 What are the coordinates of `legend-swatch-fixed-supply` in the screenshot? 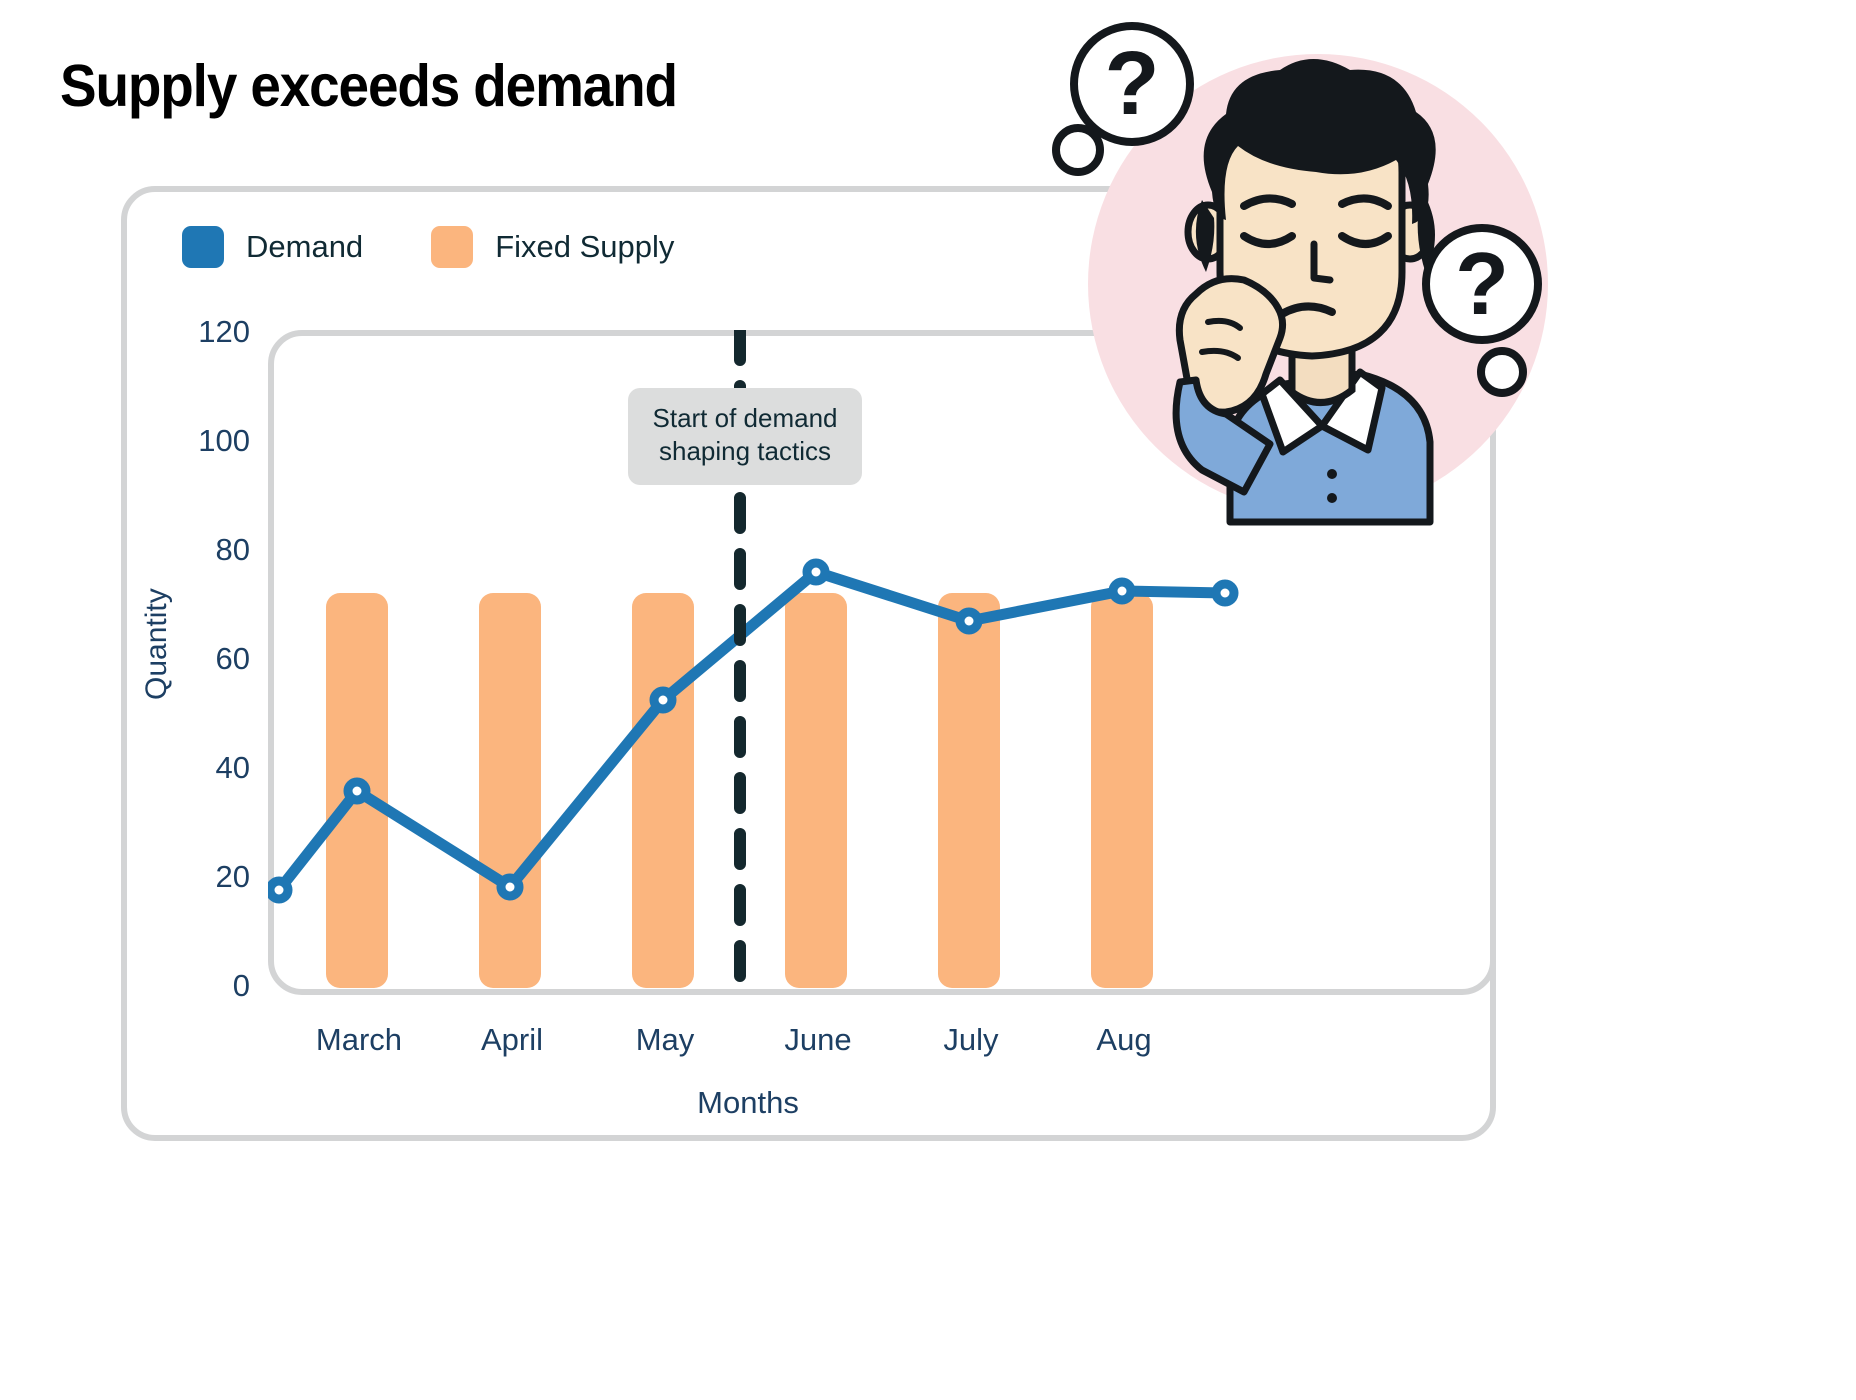 It's located at (452, 247).